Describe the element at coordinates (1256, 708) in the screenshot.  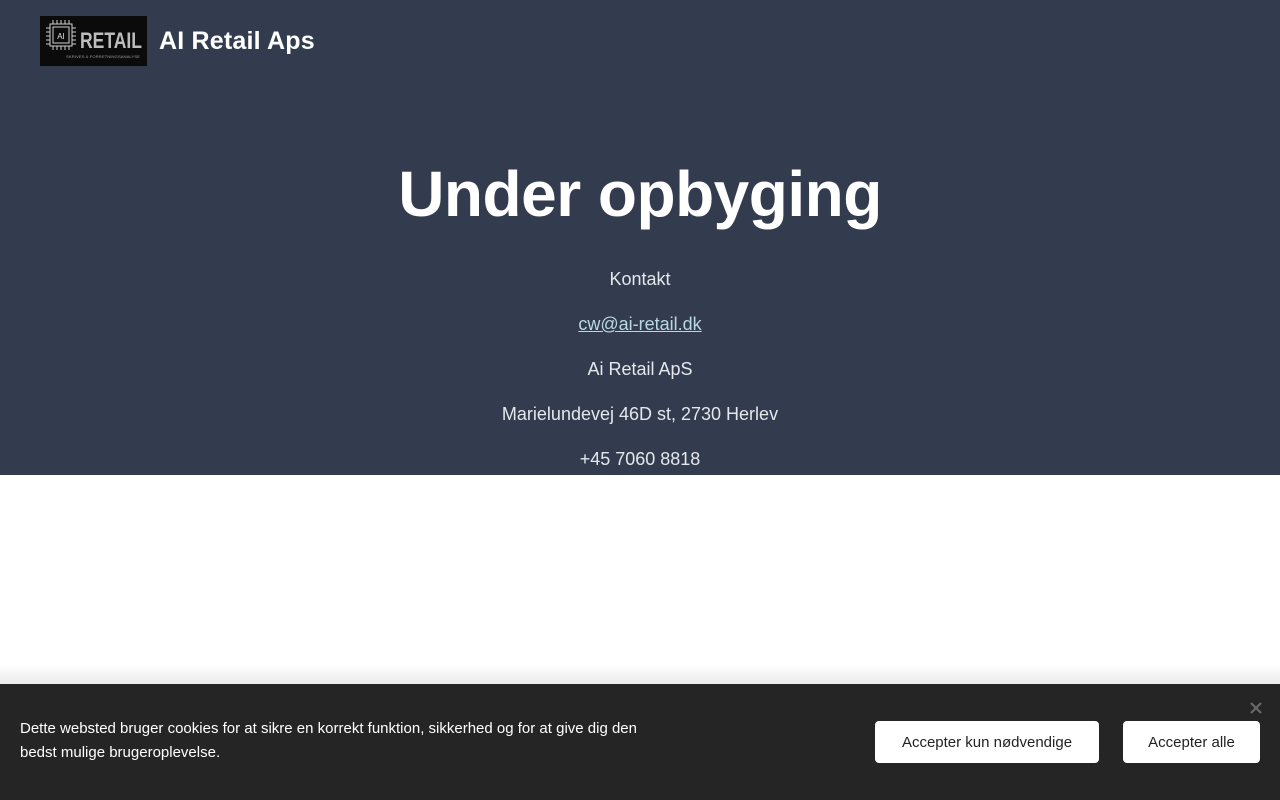
I see `close-icon` at that location.